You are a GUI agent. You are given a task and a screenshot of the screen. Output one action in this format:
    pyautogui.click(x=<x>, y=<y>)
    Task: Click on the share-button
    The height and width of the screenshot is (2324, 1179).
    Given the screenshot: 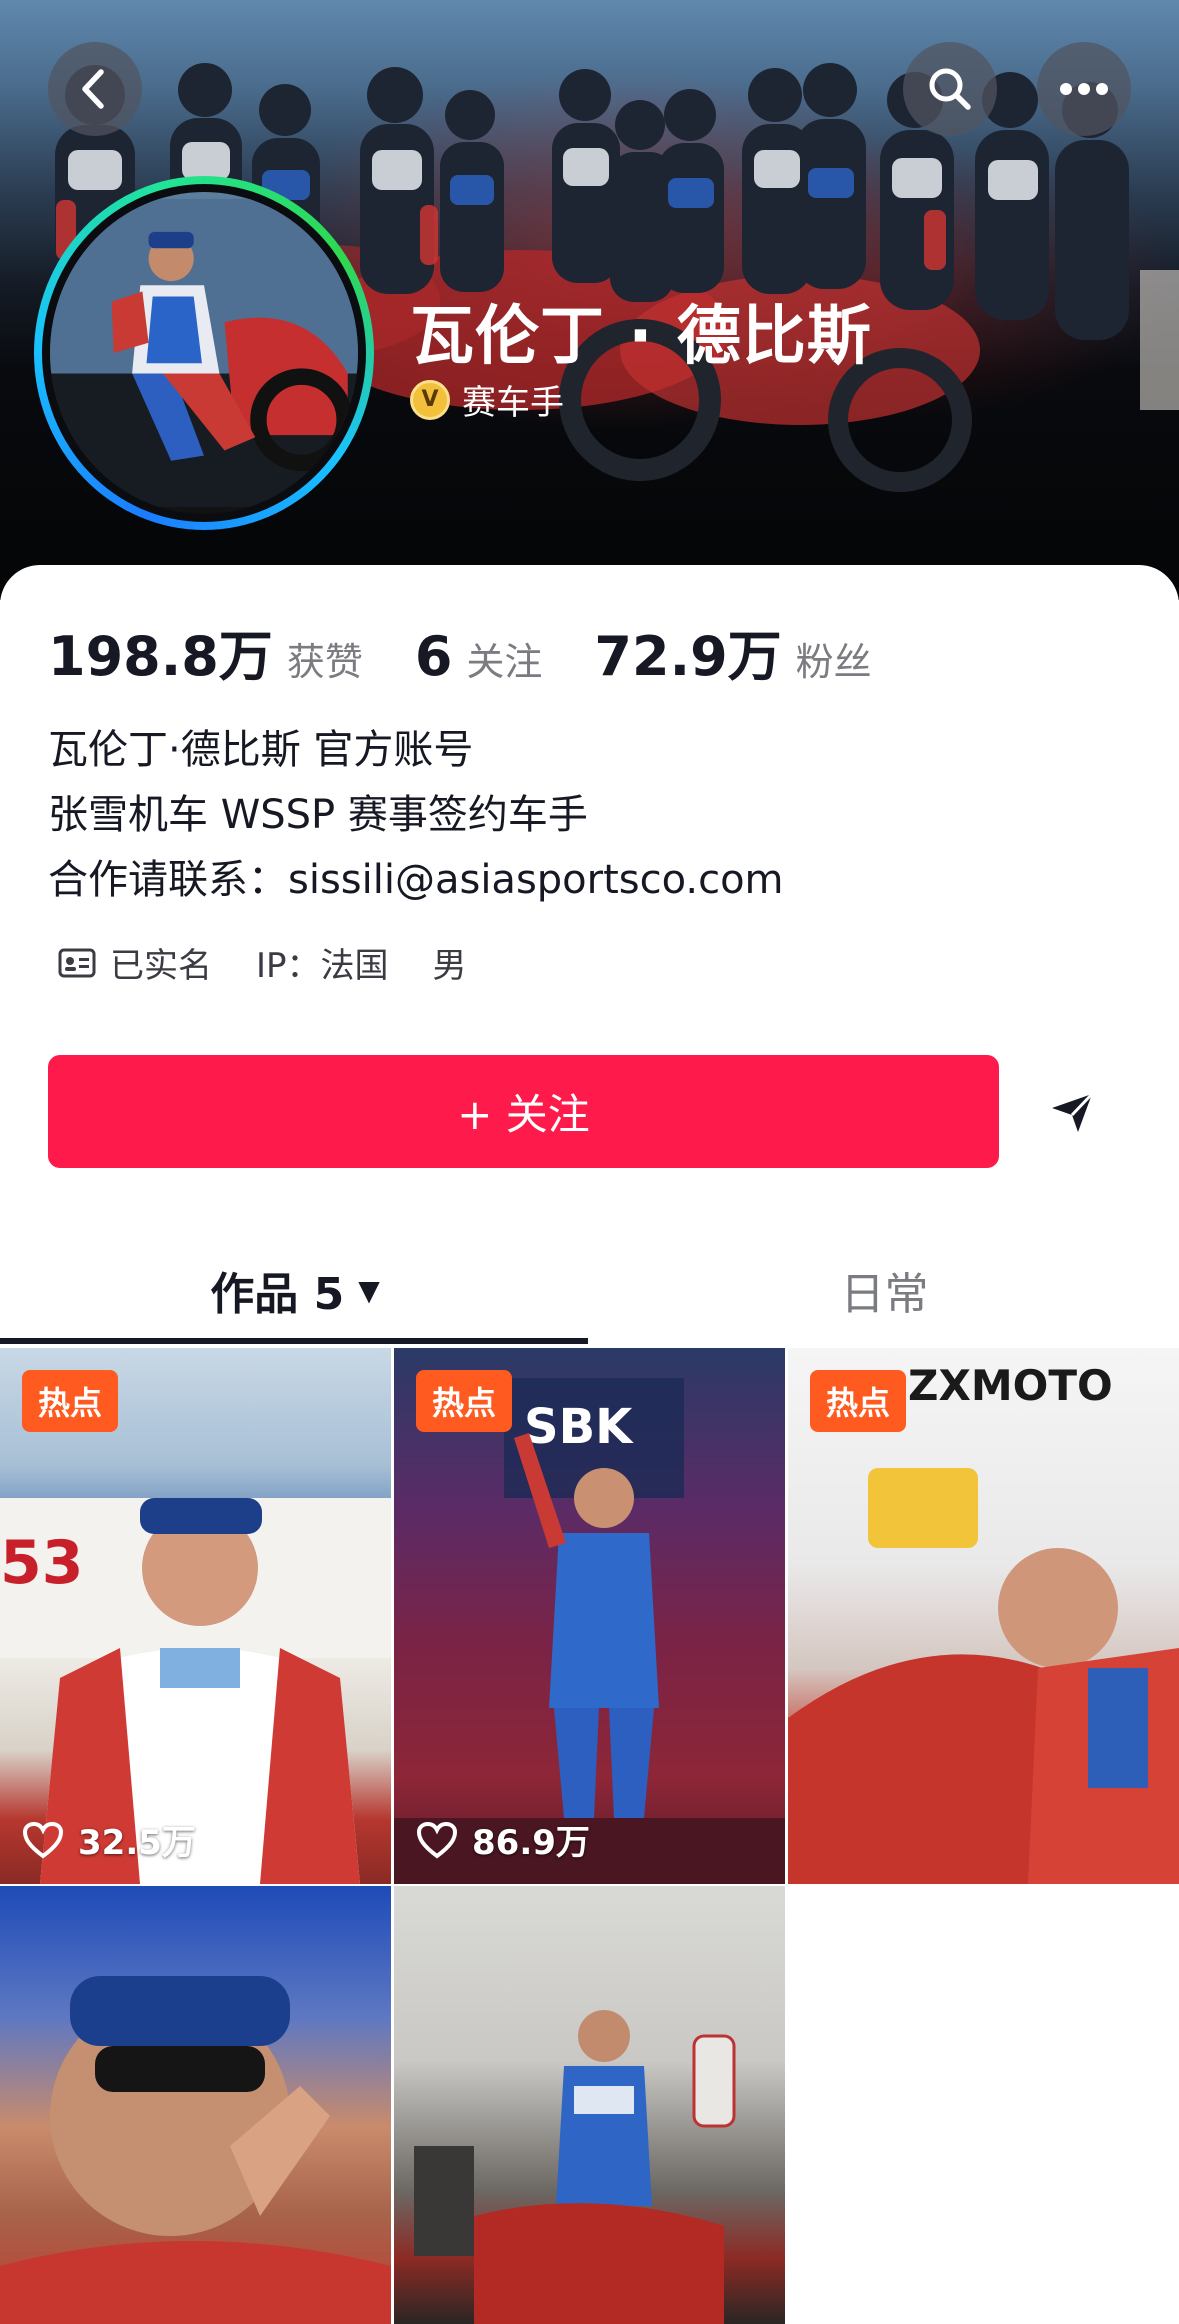 What is the action you would take?
    pyautogui.click(x=1072, y=1112)
    